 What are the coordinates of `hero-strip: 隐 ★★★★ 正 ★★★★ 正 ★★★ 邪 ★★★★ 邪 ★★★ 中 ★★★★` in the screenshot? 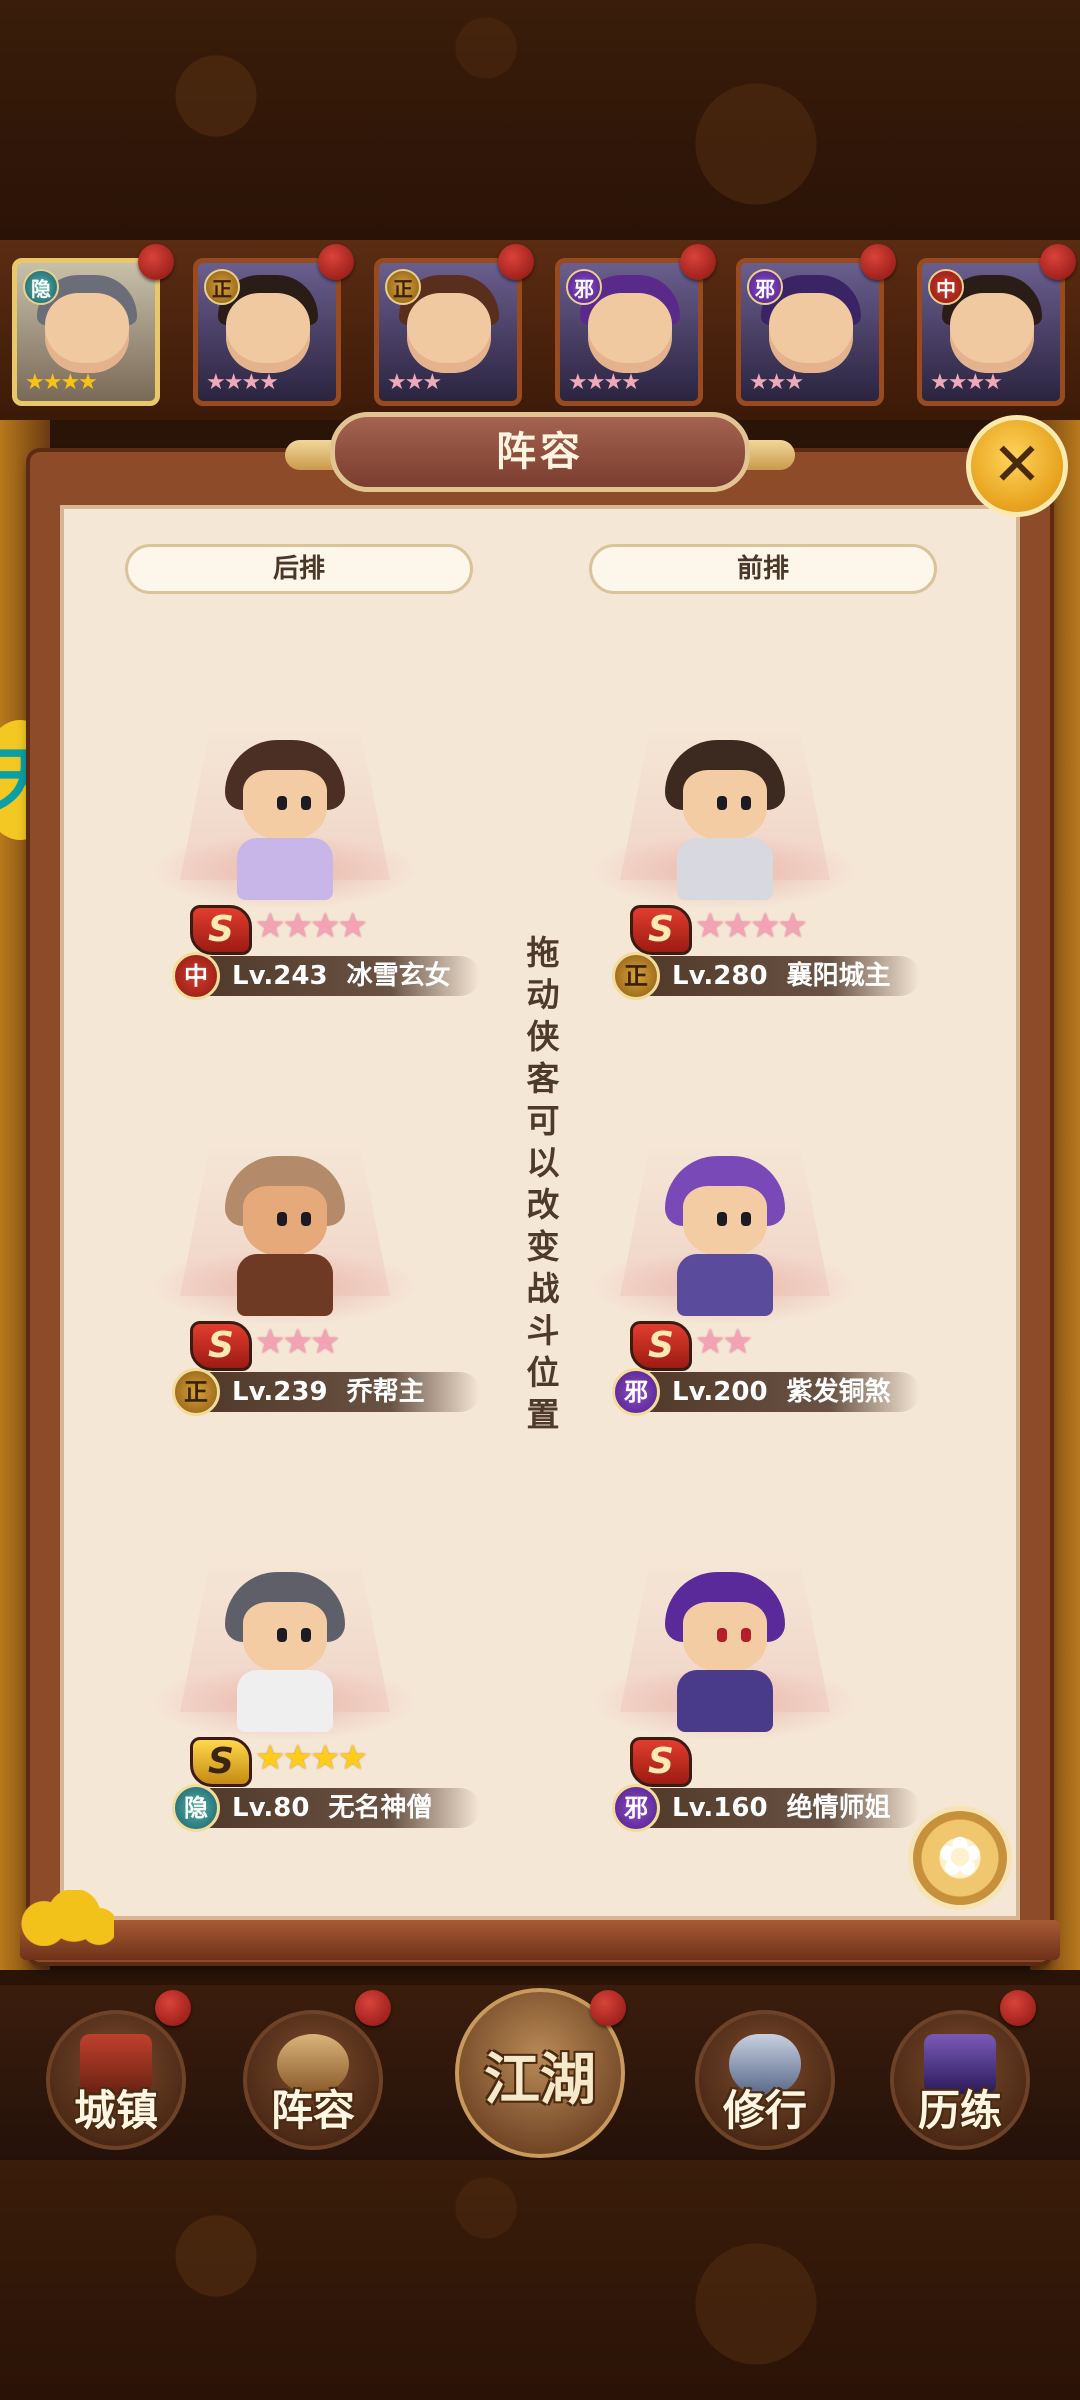 It's located at (540, 330).